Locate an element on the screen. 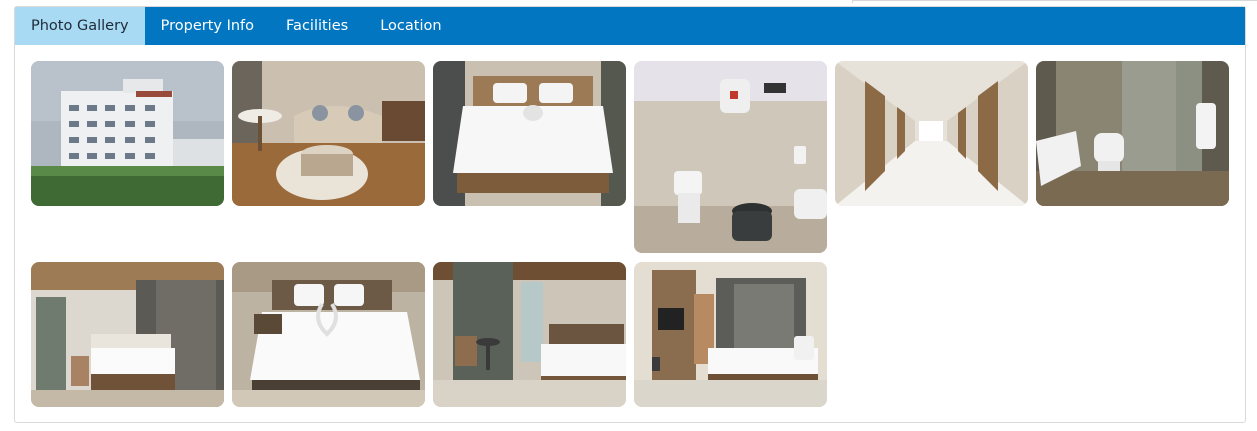 Image resolution: width=1257 pixels, height=431 pixels. lounge-seating-image is located at coordinates (328, 133).